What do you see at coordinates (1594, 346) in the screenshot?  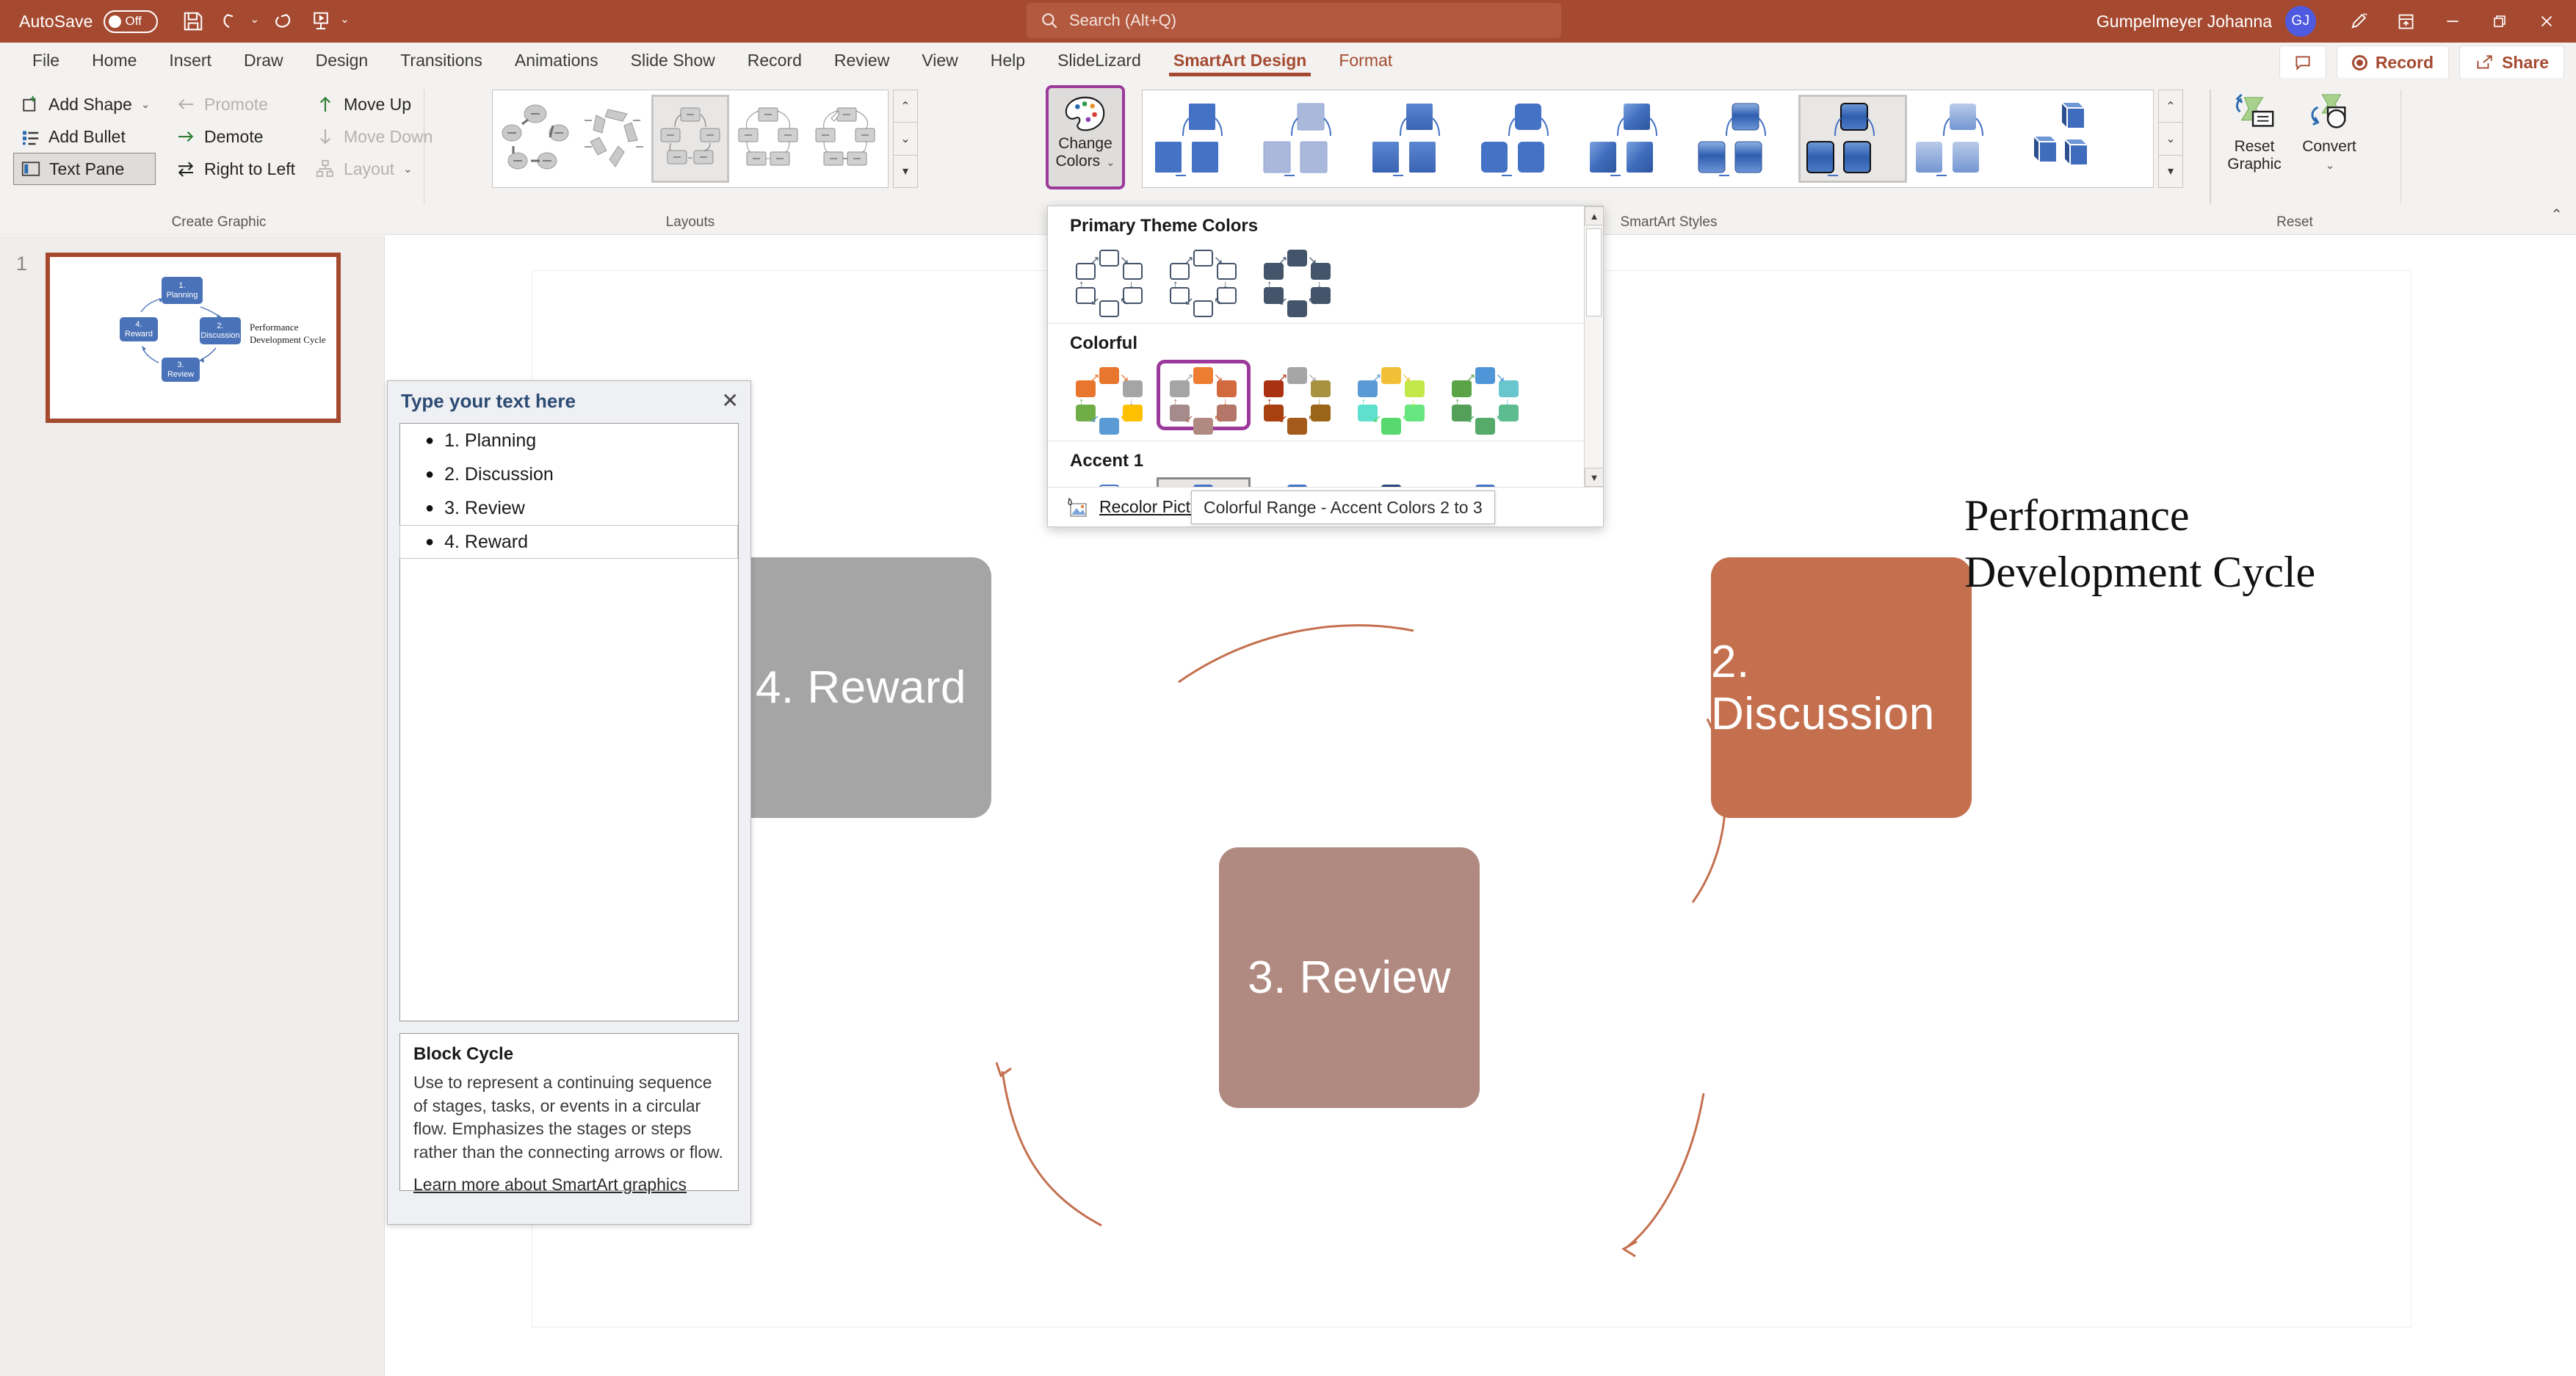 I see `change-colors-scrollbar: ▲ ▼` at bounding box center [1594, 346].